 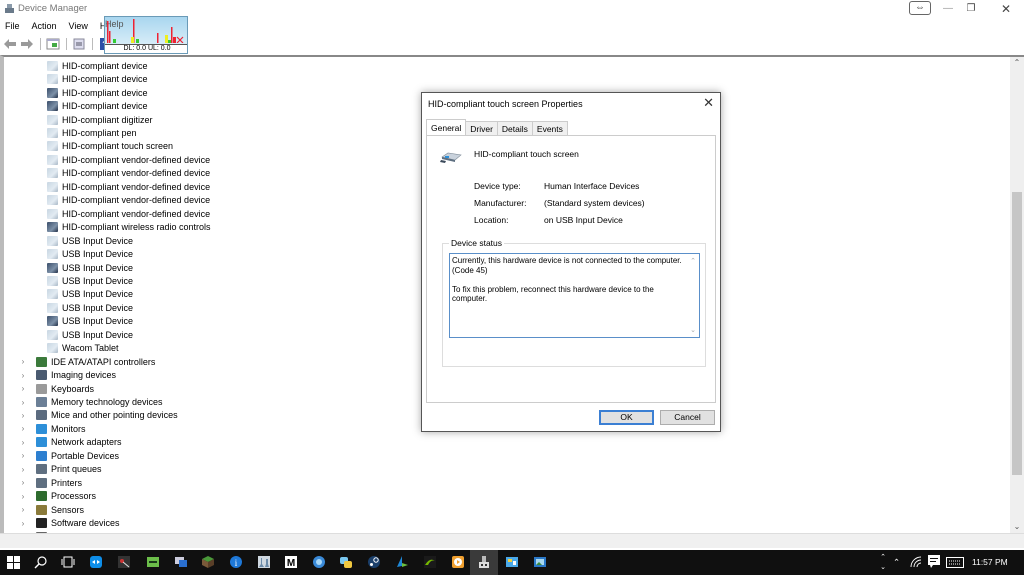 What do you see at coordinates (53, 44) in the screenshot?
I see `show-hide-console-tree-icon` at bounding box center [53, 44].